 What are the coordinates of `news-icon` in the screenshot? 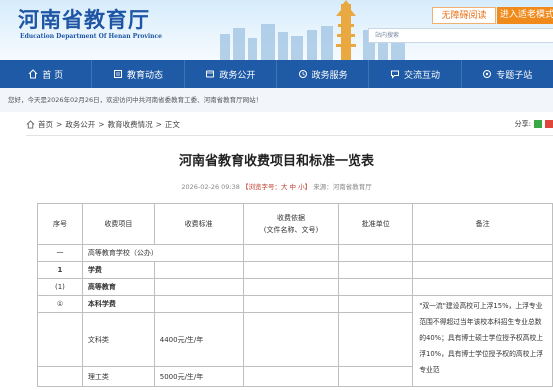 It's located at (117, 74).